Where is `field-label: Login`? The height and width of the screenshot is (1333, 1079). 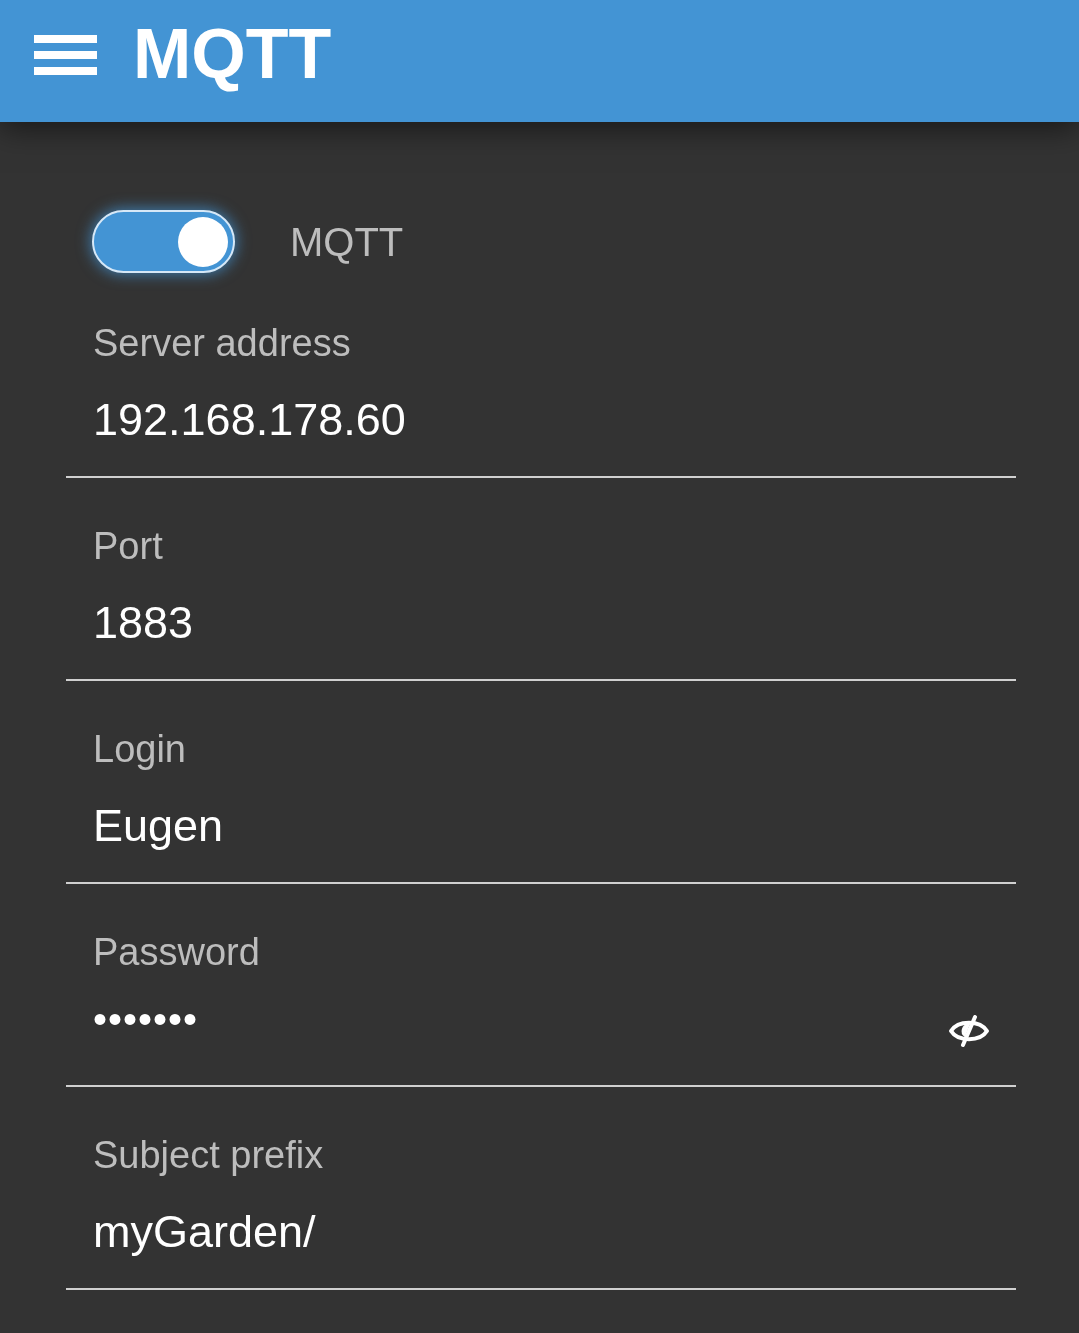 field-label: Login is located at coordinates (139, 749).